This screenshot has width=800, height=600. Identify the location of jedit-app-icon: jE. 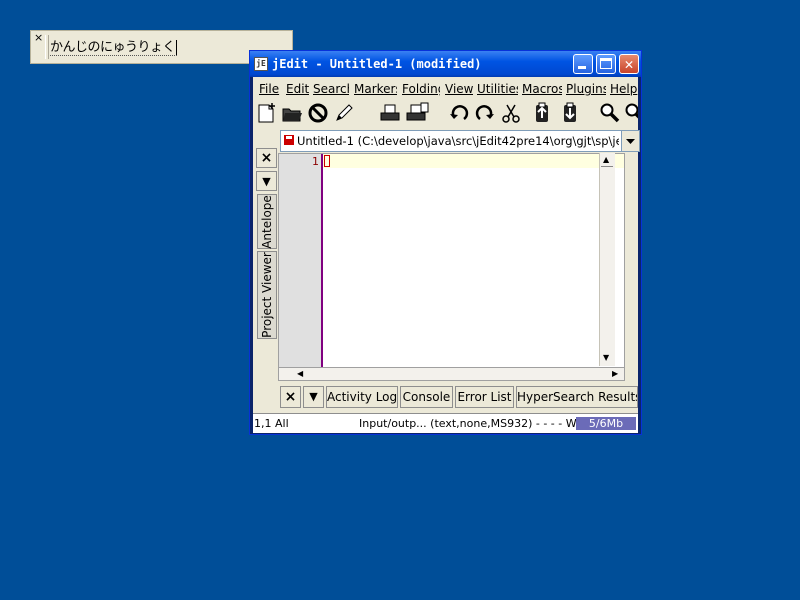
(261, 64).